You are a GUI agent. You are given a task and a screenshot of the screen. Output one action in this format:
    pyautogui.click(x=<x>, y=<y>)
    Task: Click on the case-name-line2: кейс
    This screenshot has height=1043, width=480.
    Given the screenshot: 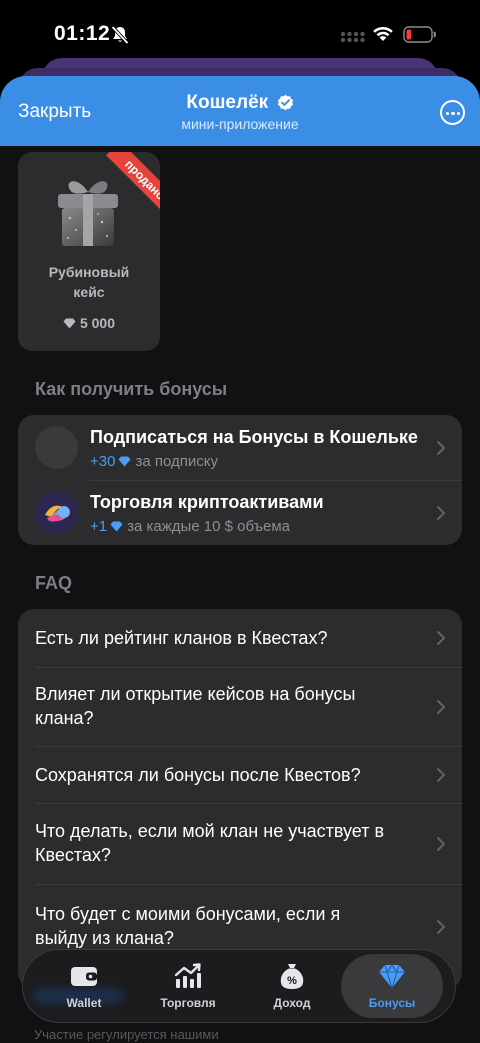 What is the action you would take?
    pyautogui.click(x=89, y=292)
    